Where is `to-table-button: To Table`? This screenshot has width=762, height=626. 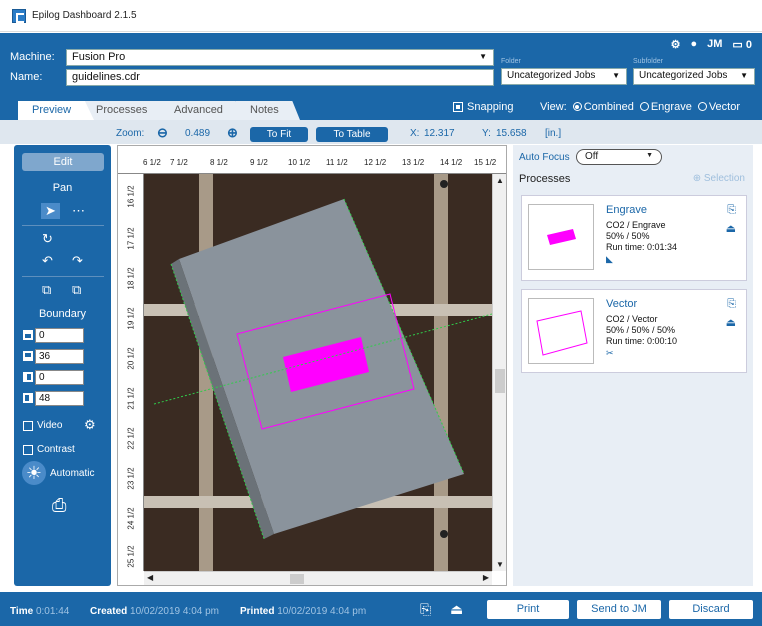
to-table-button: To Table is located at coordinates (352, 134).